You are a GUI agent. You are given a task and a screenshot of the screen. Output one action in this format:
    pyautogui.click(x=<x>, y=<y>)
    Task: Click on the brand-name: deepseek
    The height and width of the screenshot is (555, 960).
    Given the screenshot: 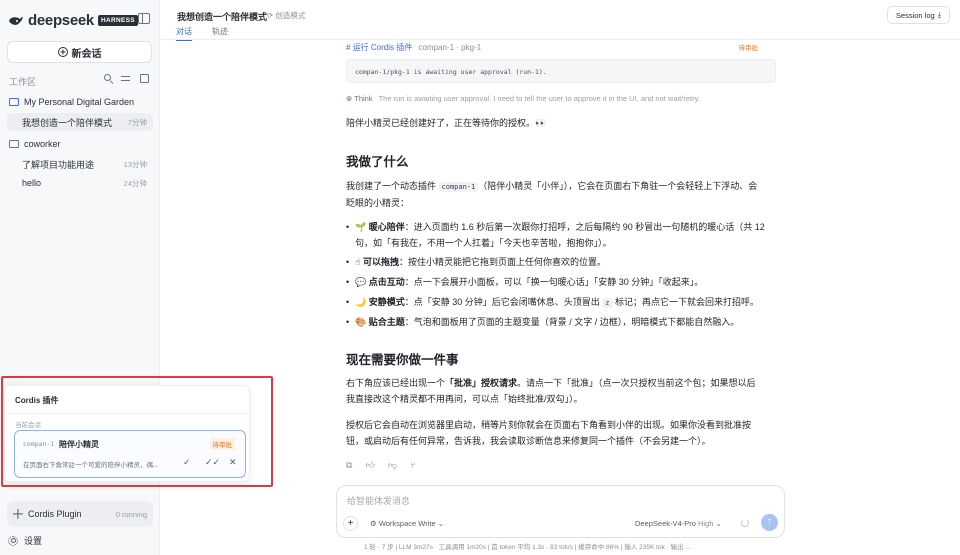 What is the action you would take?
    pyautogui.click(x=61, y=20)
    